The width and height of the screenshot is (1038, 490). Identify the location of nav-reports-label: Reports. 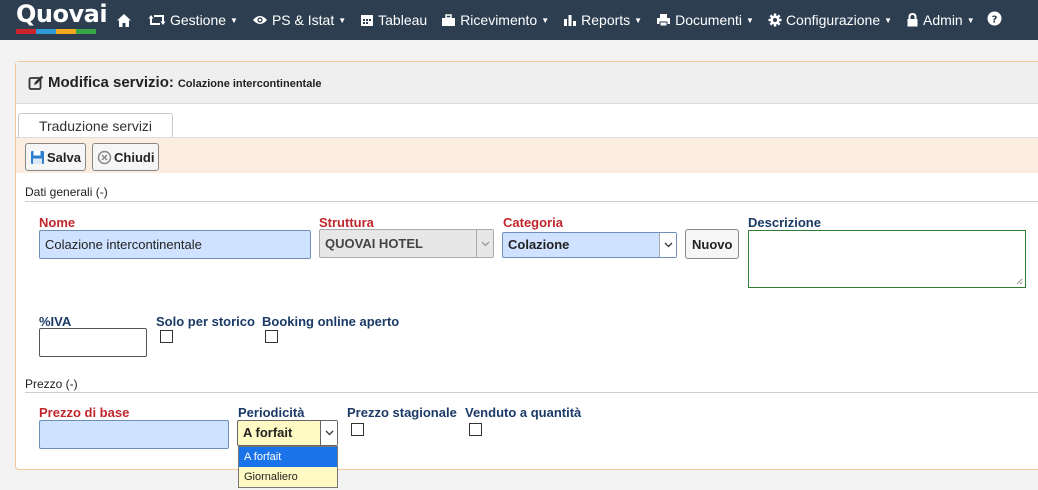
(606, 20).